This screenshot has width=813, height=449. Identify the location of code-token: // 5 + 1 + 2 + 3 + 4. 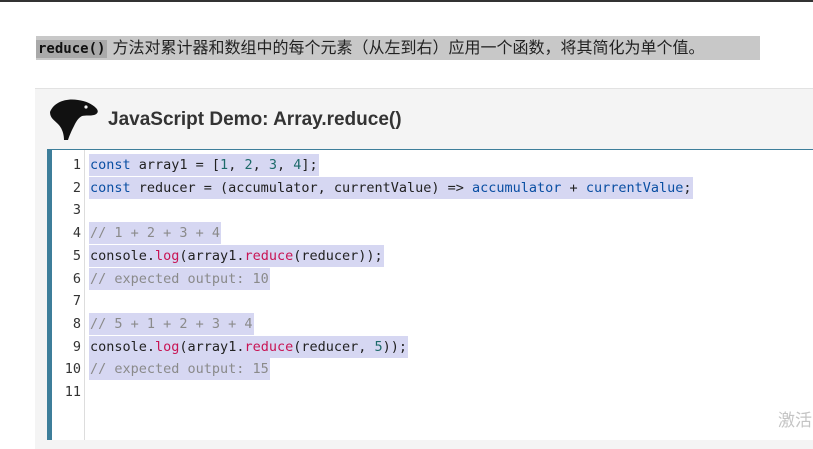
(171, 323).